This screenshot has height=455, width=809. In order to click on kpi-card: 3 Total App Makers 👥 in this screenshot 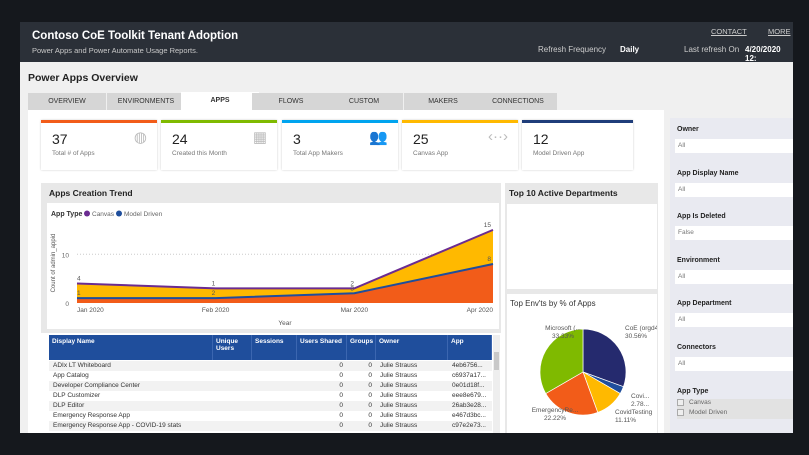, I will do `click(340, 145)`.